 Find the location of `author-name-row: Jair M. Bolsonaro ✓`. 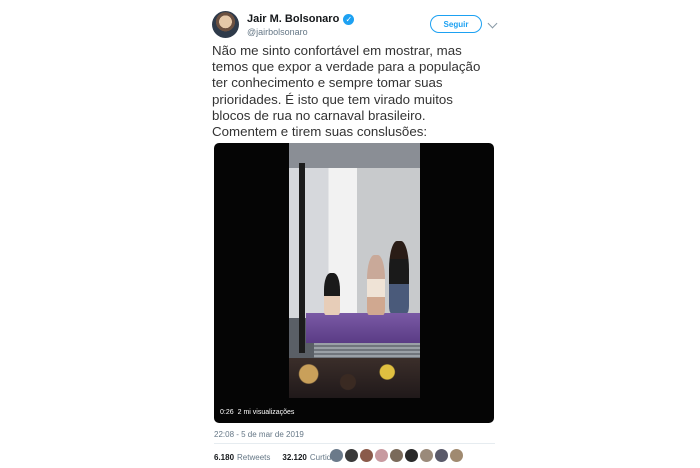

author-name-row: Jair M. Bolsonaro ✓ is located at coordinates (301, 19).